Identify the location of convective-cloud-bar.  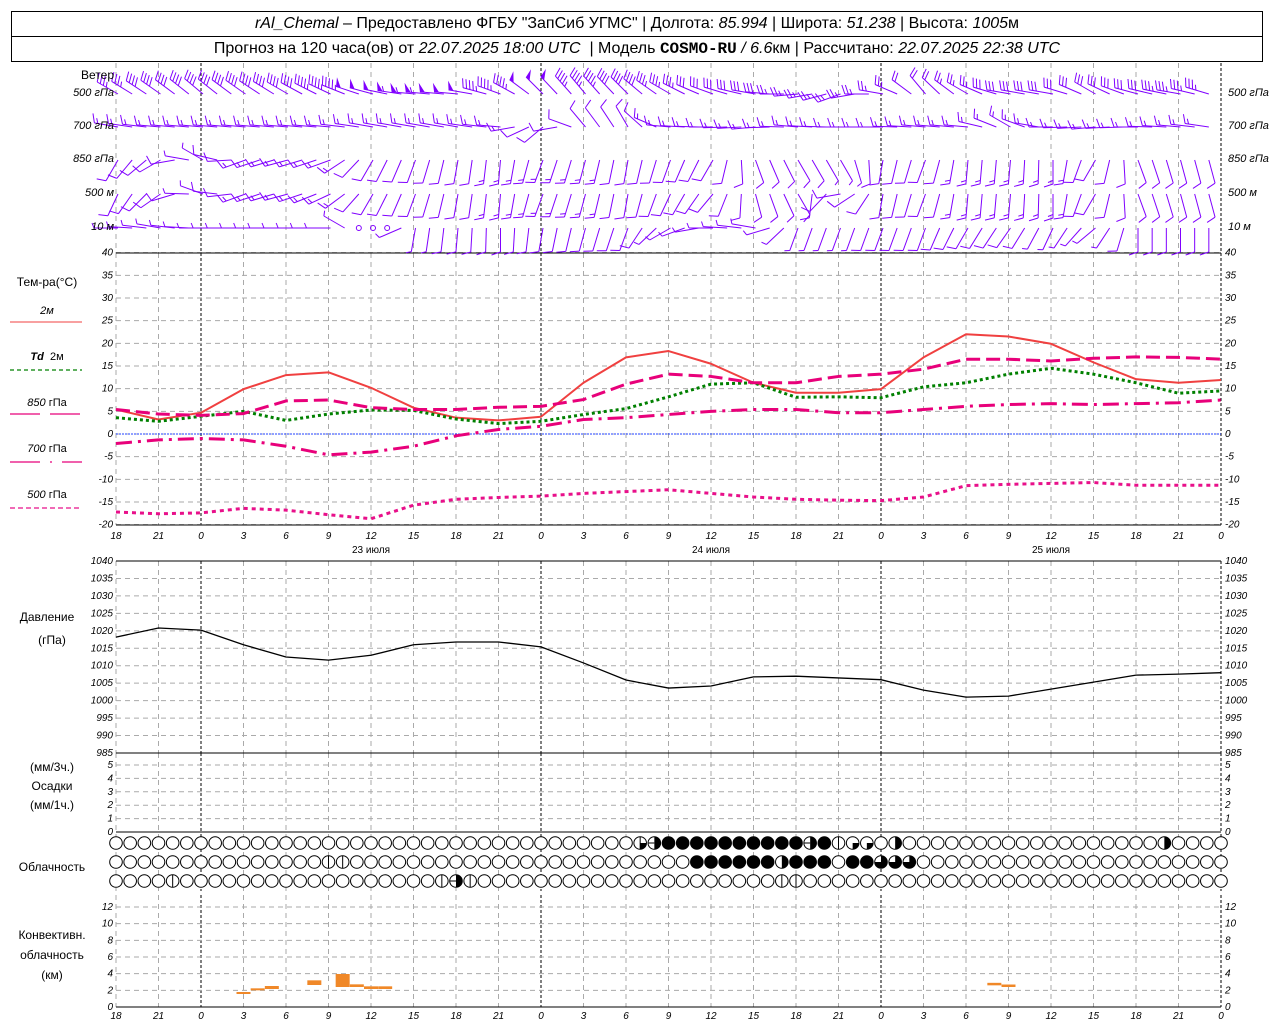
(257, 989).